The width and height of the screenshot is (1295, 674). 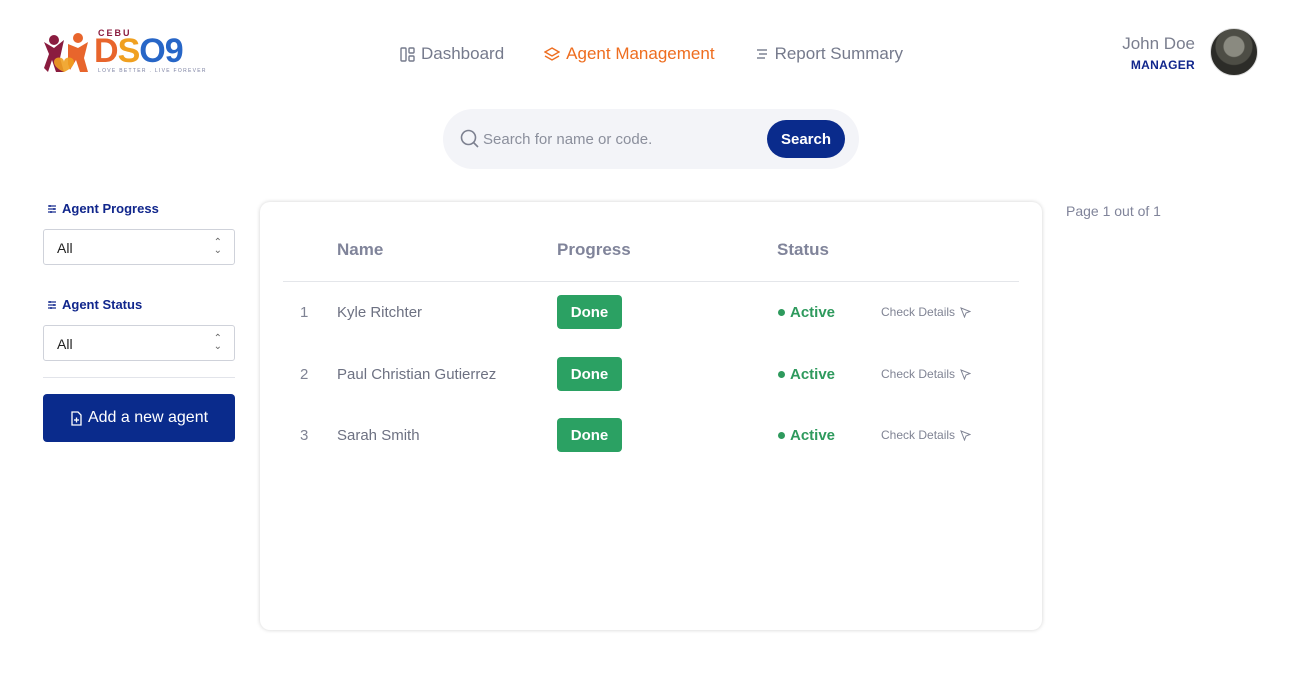 What do you see at coordinates (102, 304) in the screenshot?
I see `agent-status-label-text: Agent Status` at bounding box center [102, 304].